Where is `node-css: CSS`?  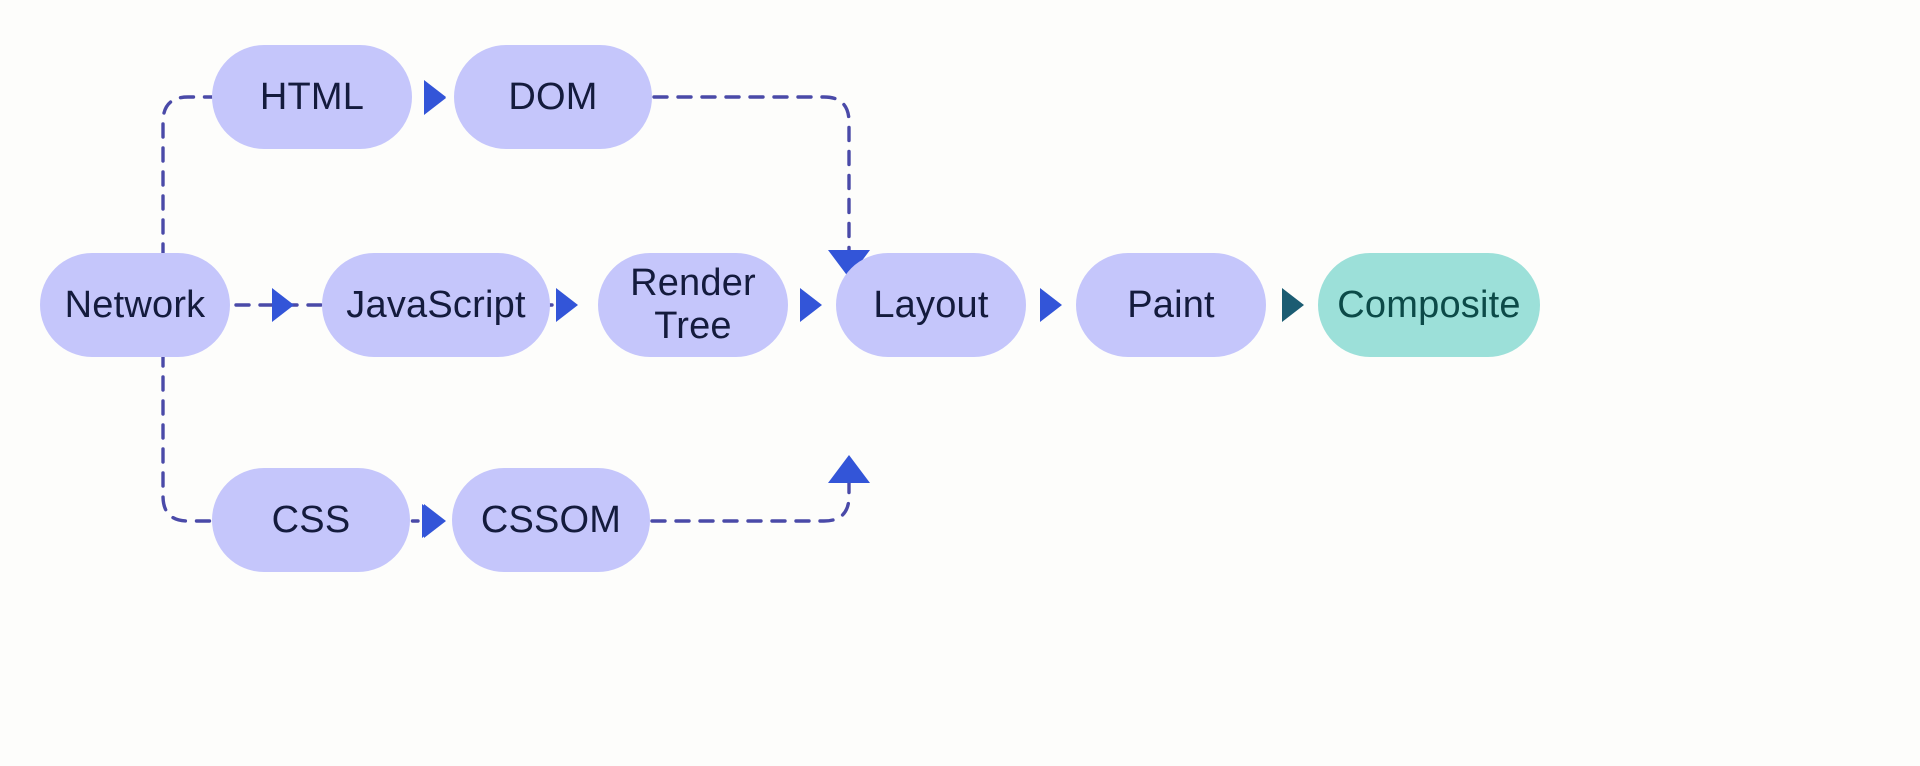 node-css: CSS is located at coordinates (311, 520).